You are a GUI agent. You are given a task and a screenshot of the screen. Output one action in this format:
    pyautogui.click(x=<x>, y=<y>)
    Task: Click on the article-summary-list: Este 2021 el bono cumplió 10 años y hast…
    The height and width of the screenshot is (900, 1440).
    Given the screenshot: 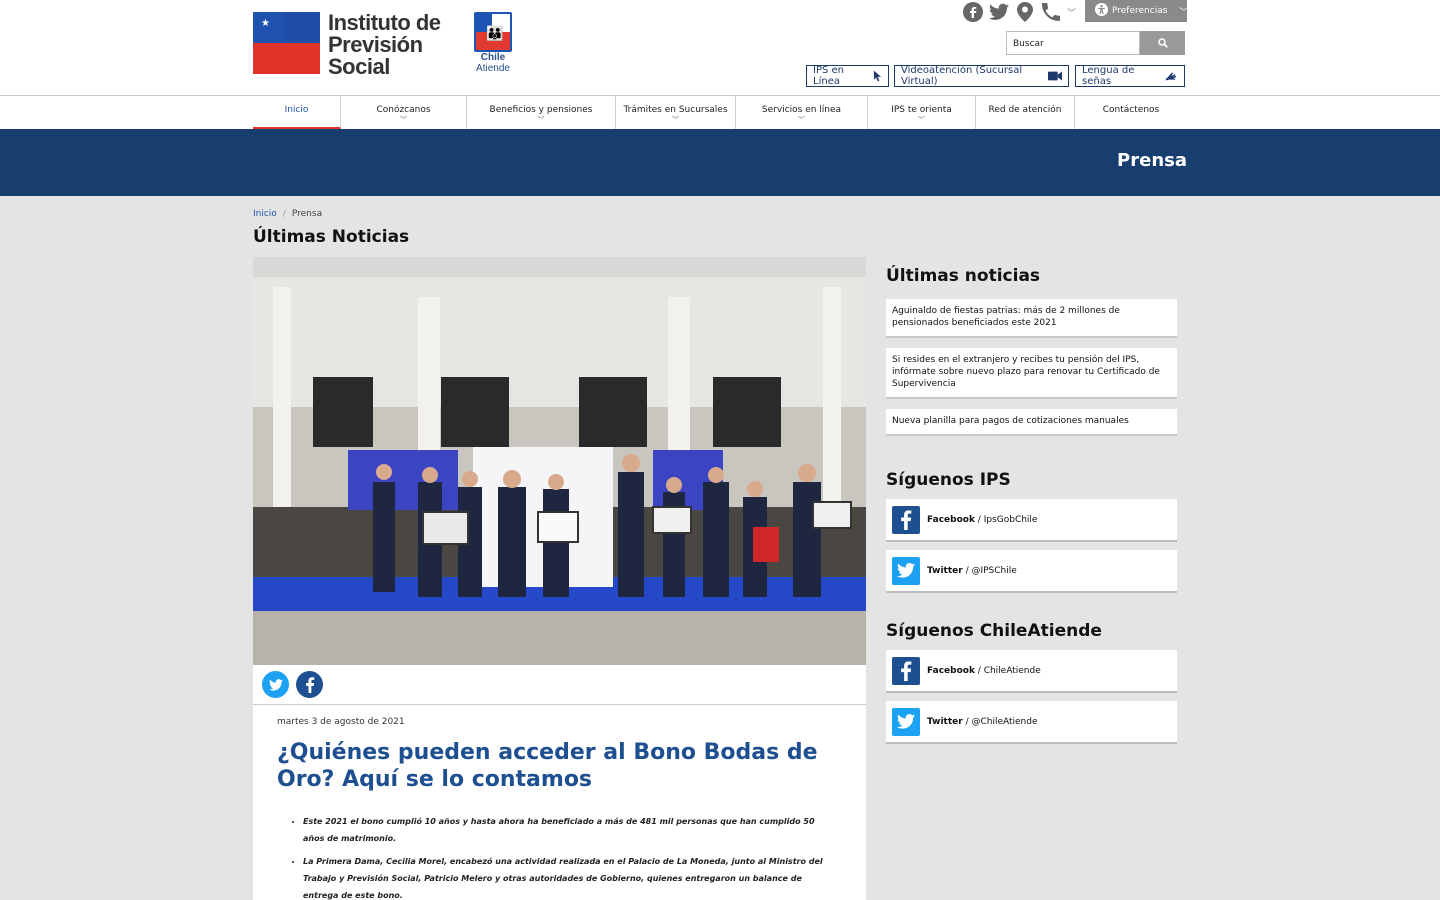 What is the action you would take?
    pyautogui.click(x=569, y=856)
    